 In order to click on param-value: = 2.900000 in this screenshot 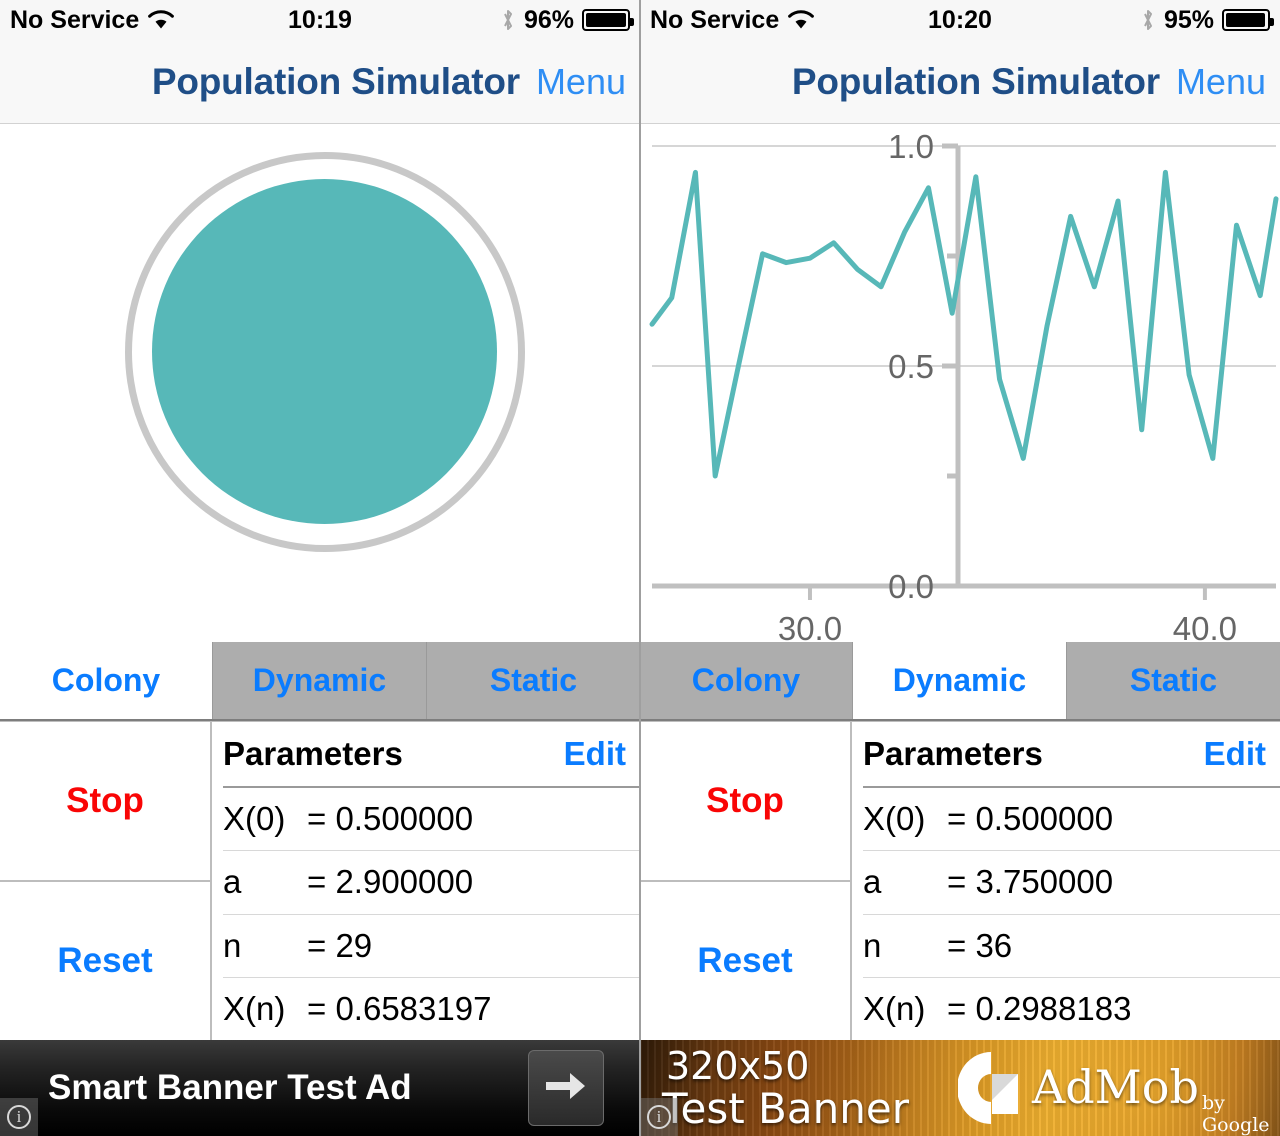, I will do `click(390, 882)`.